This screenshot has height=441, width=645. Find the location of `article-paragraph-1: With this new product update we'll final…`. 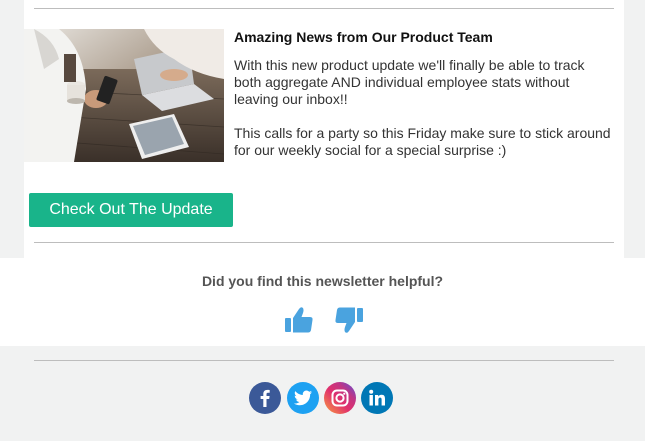

article-paragraph-1: With this new product update we'll final… is located at coordinates (409, 82).